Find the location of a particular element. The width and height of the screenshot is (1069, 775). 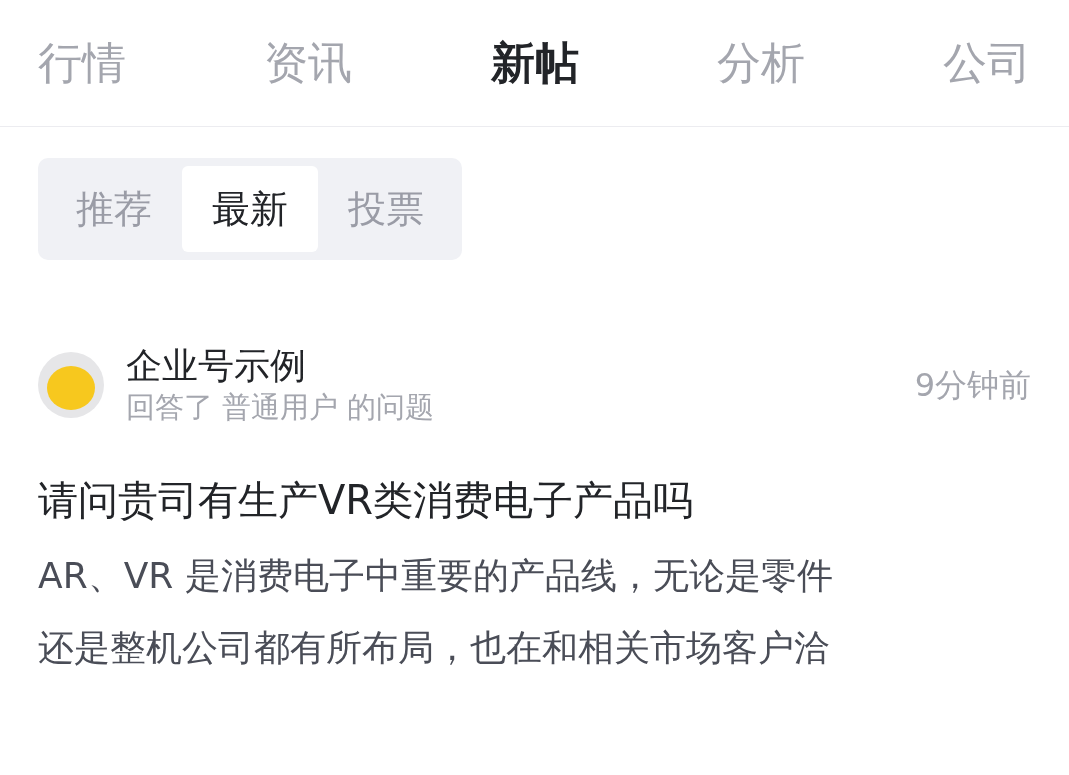

author-name: 企业号示例 is located at coordinates (216, 366).